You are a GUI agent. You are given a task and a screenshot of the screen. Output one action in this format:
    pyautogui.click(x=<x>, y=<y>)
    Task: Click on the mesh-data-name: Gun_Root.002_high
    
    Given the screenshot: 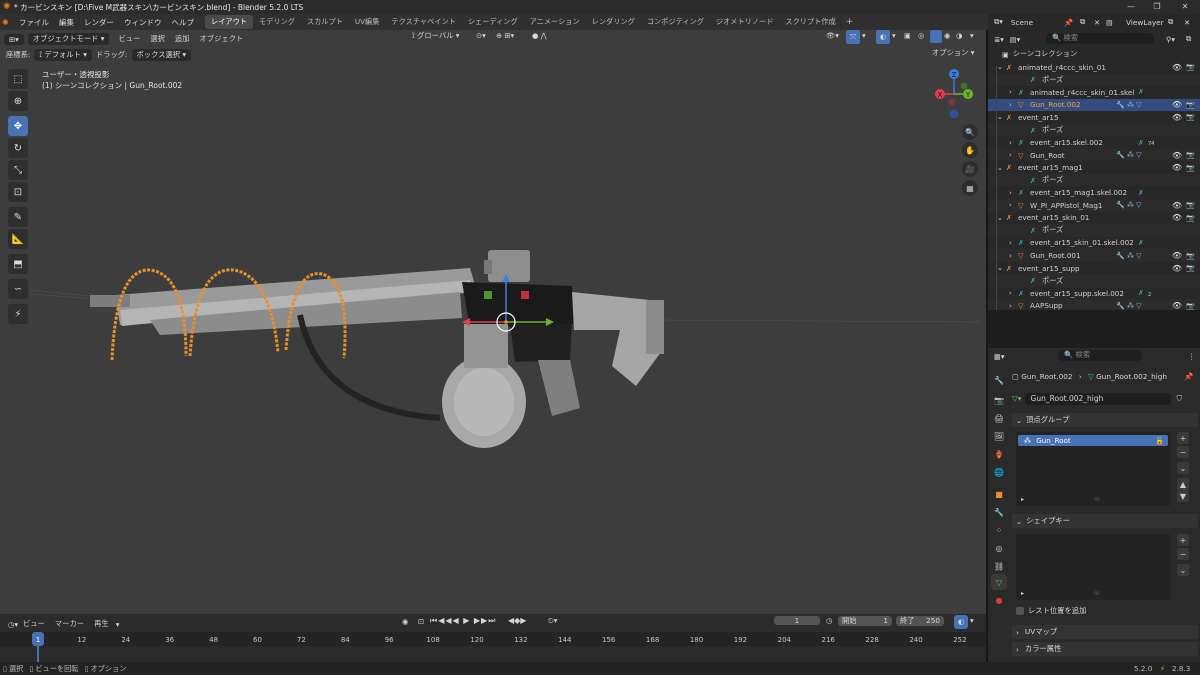 What is the action you would take?
    pyautogui.click(x=1097, y=398)
    